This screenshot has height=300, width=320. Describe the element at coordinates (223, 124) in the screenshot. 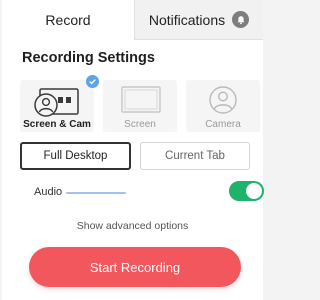

I see `mode-camera-label: Camera` at that location.